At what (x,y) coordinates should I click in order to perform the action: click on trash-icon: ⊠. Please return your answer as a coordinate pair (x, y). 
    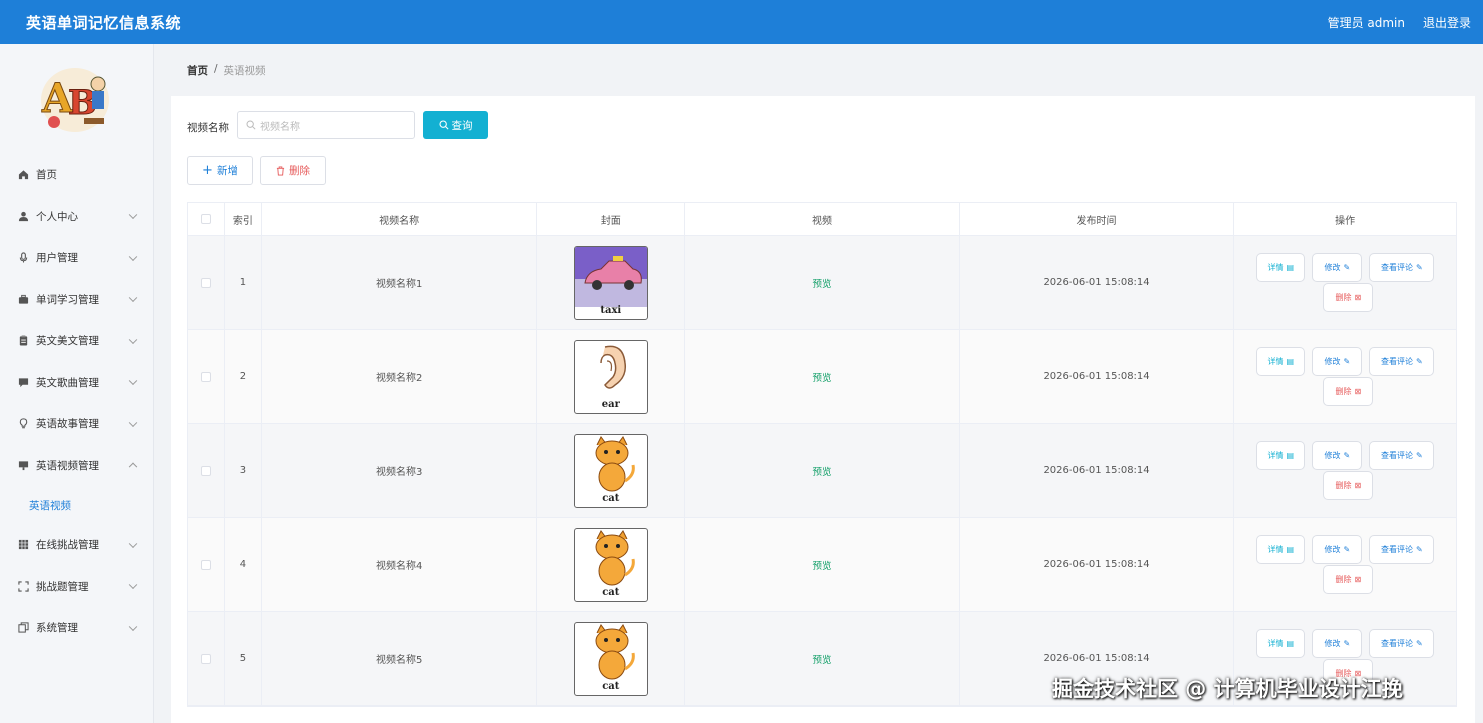
    Looking at the image, I should click on (1358, 579).